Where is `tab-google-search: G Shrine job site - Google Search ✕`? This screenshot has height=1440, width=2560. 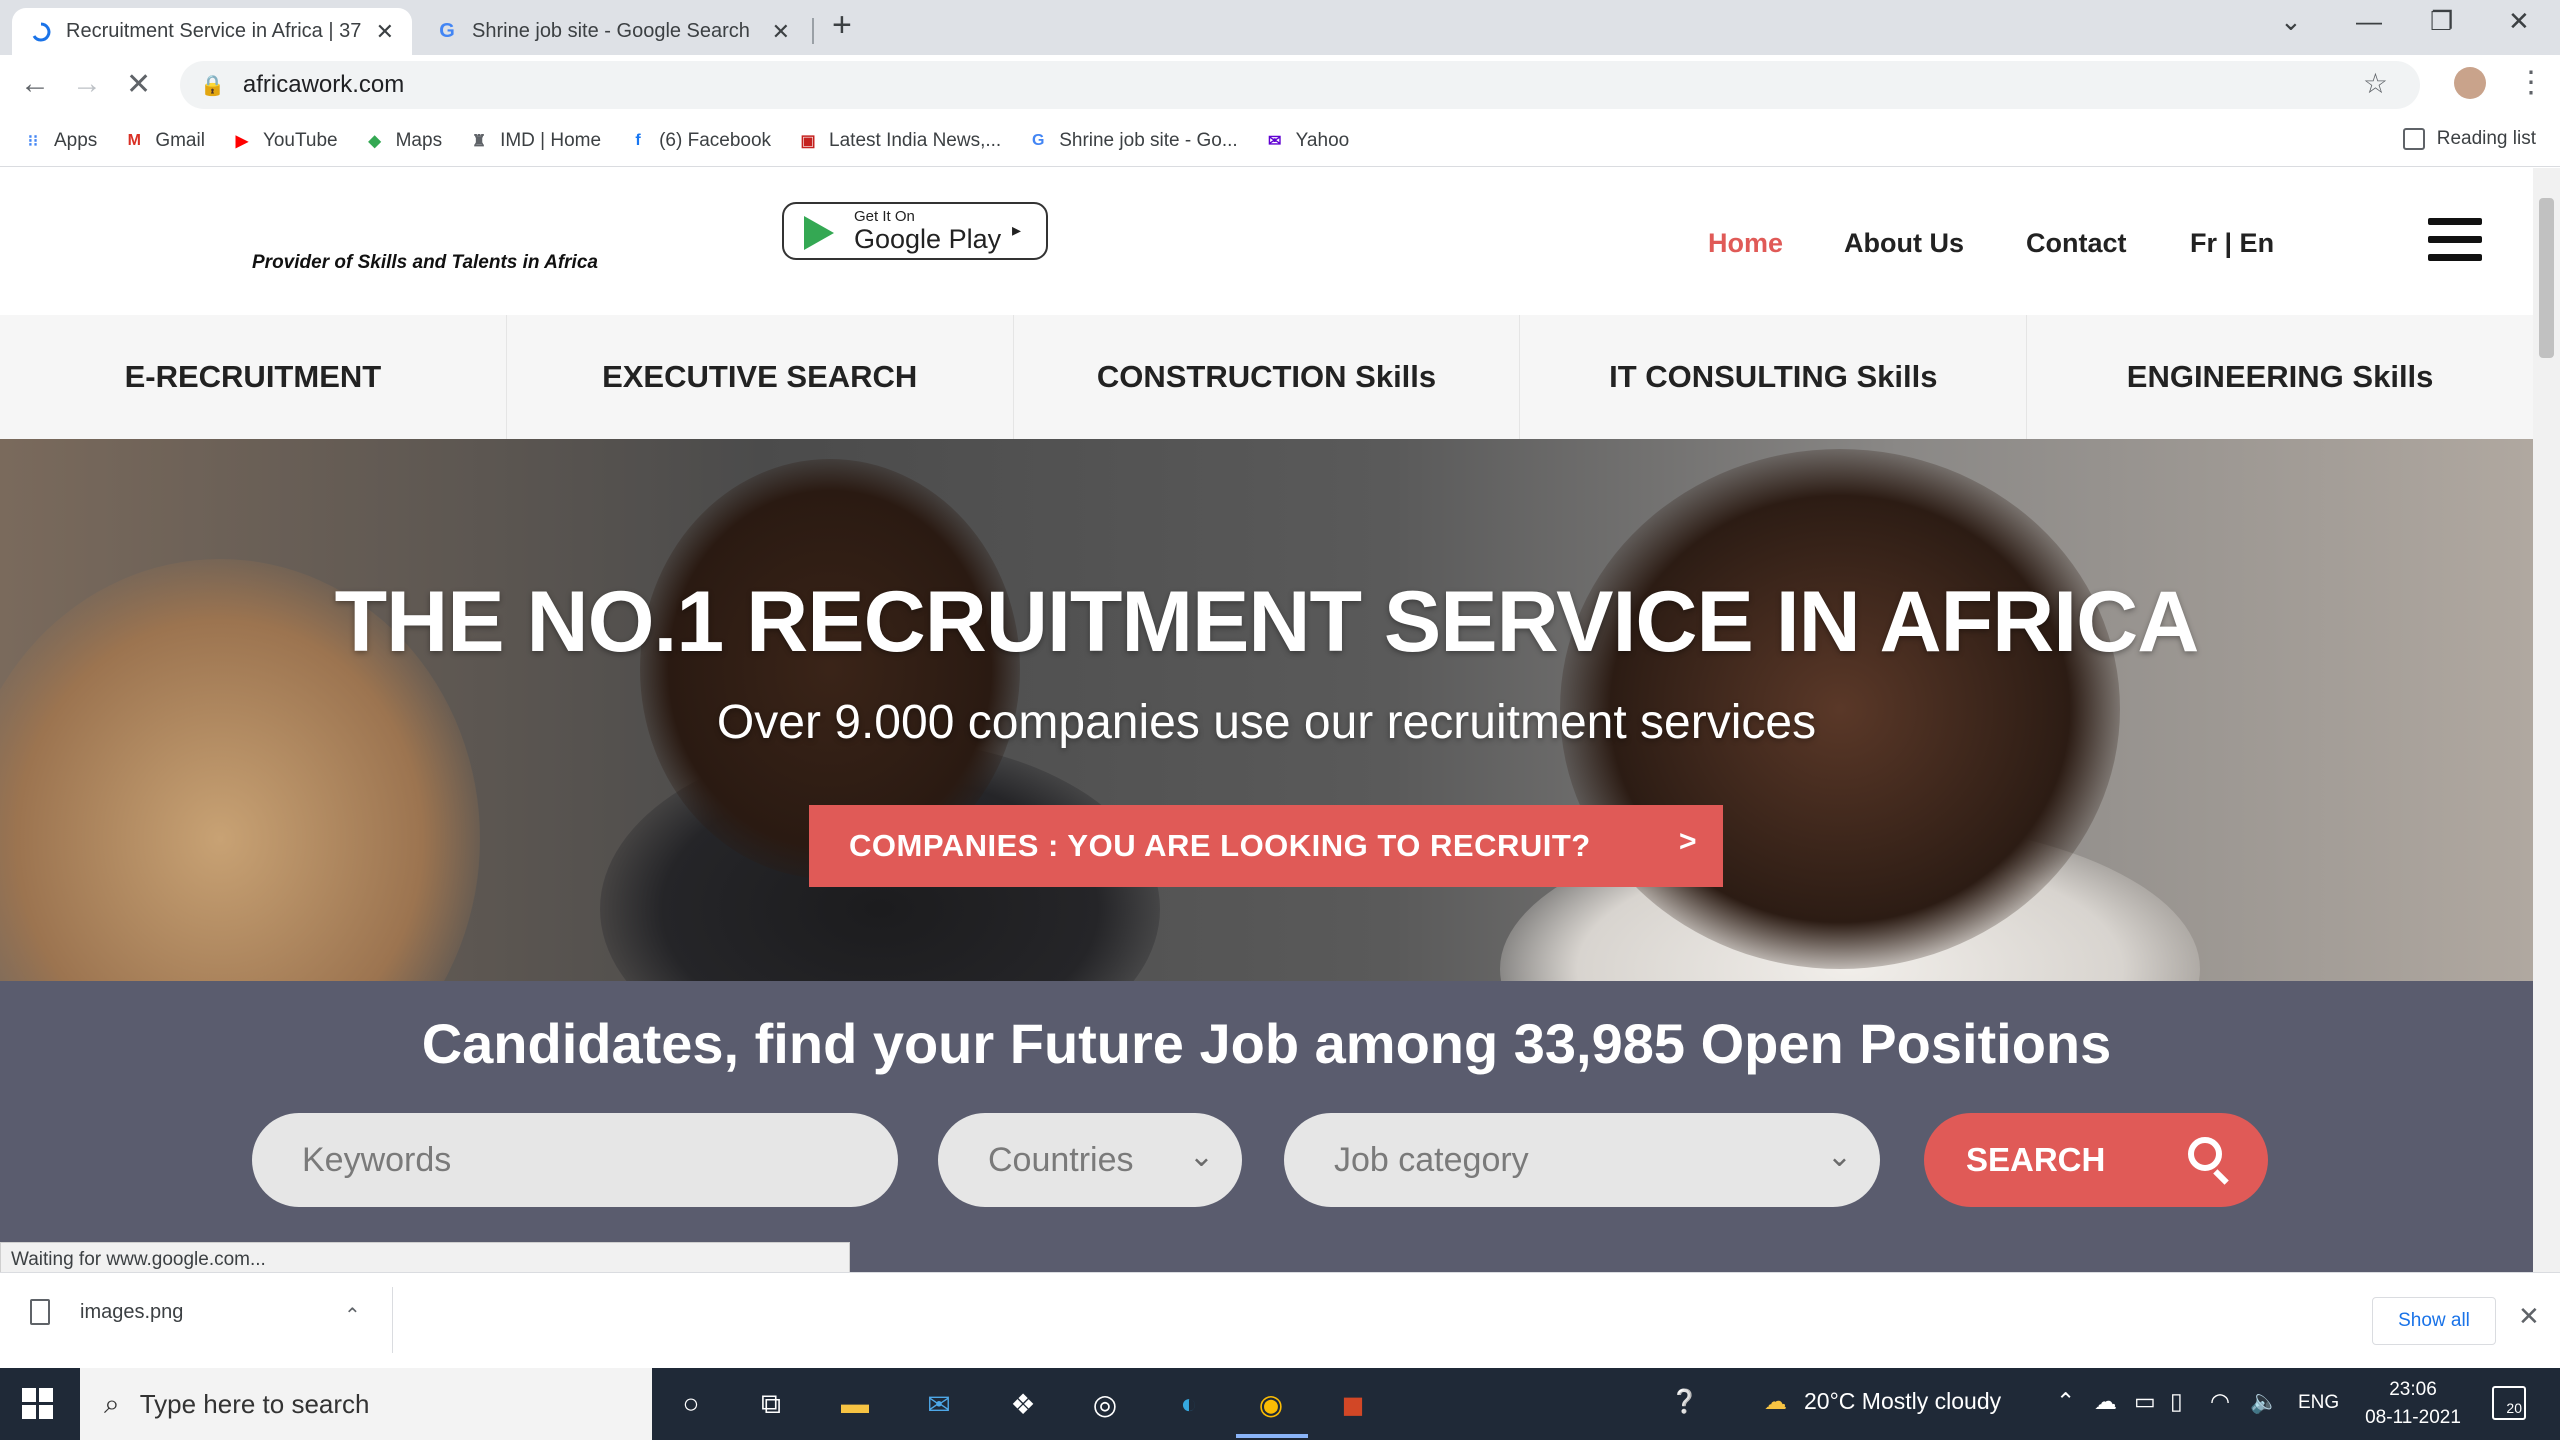 tab-google-search: G Shrine job site - Google Search ✕ is located at coordinates (613, 31).